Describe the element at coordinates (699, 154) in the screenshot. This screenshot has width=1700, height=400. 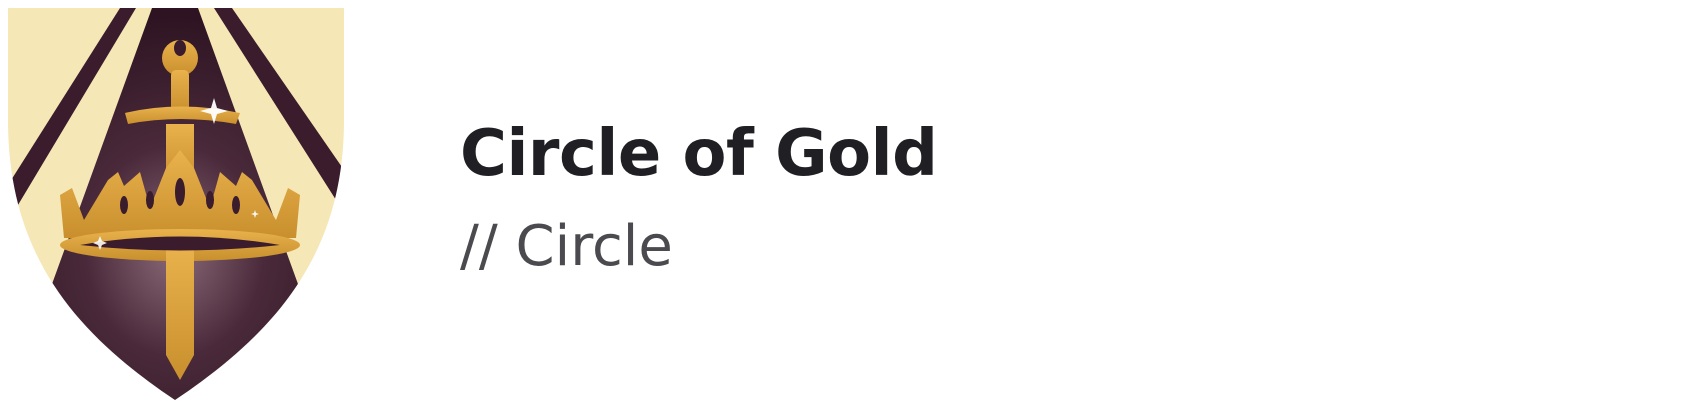
I see `circle-title: Circle of Gold` at that location.